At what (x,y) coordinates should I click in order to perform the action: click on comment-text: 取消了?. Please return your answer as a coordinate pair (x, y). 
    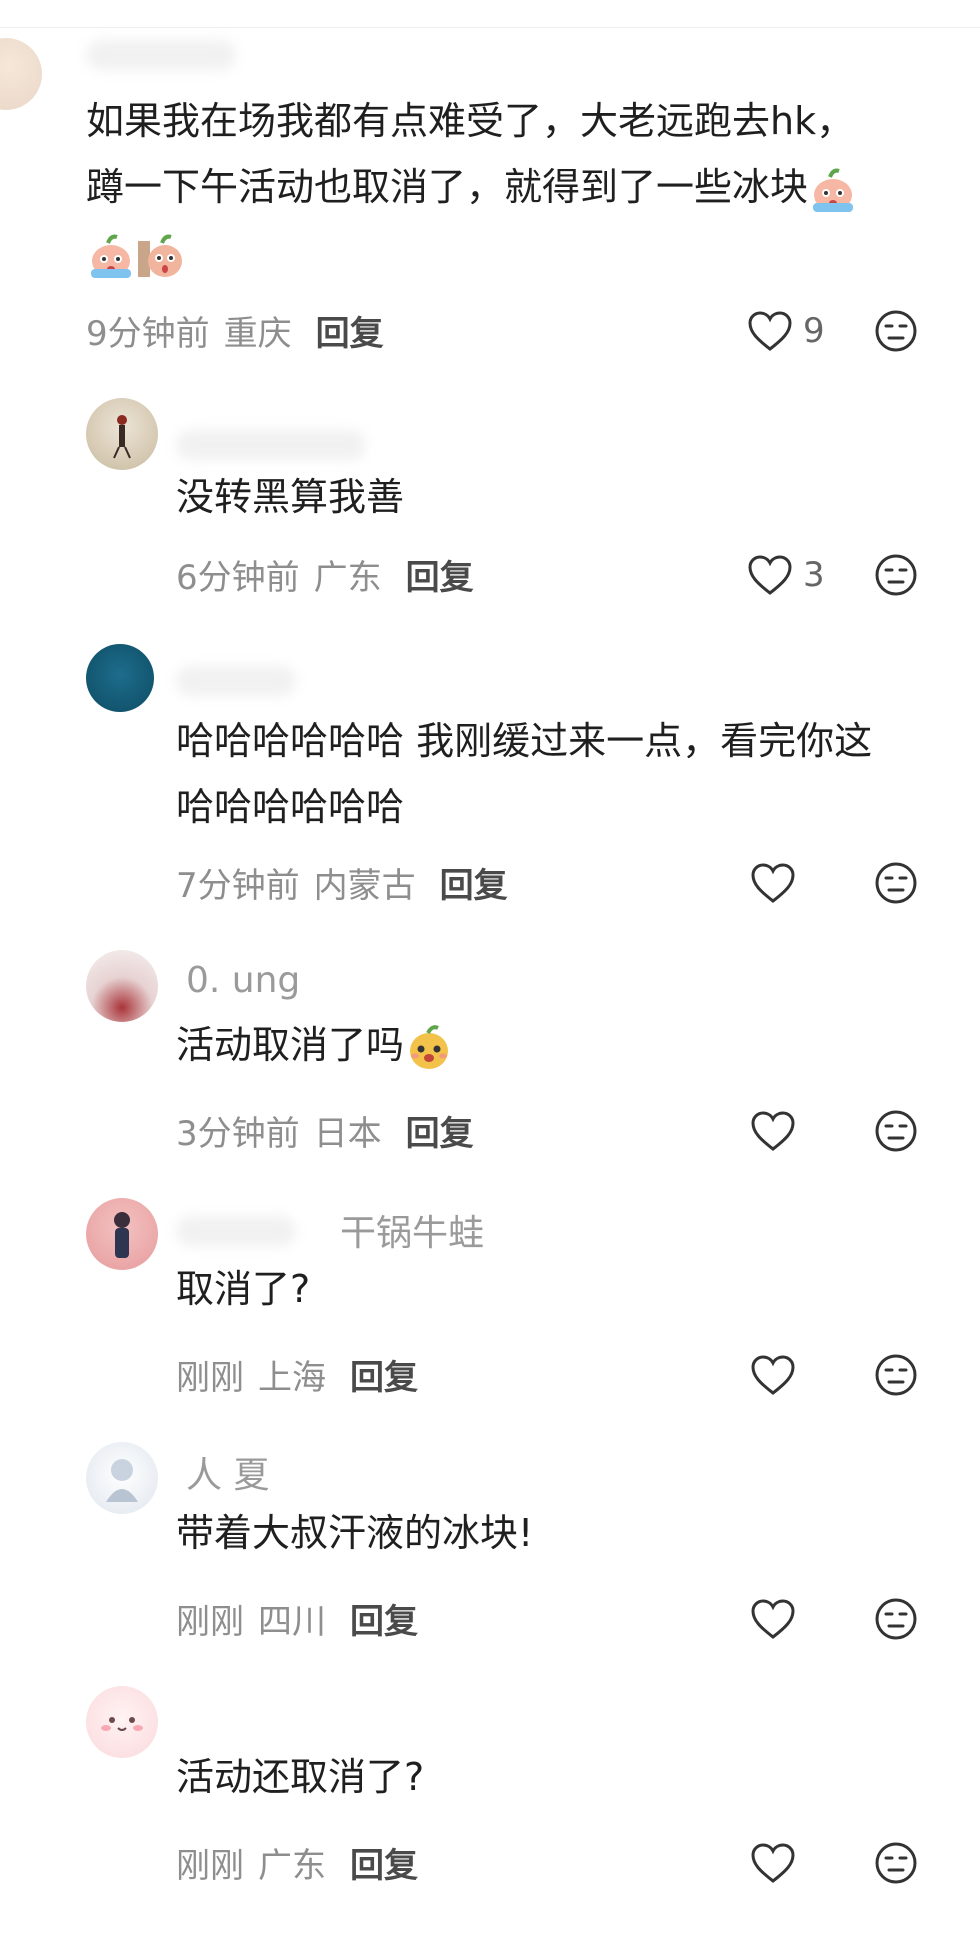
    Looking at the image, I should click on (243, 1289).